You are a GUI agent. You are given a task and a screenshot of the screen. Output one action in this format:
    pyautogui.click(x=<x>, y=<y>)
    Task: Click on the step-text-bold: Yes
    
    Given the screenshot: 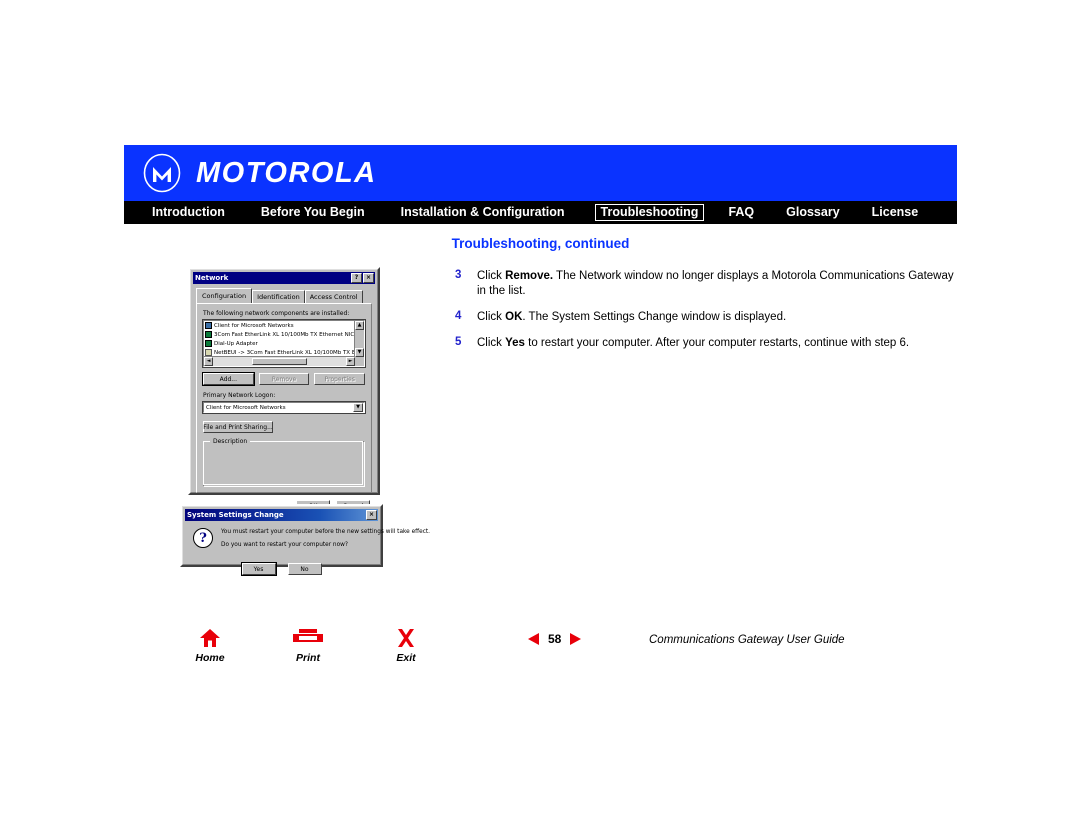 What is the action you would take?
    pyautogui.click(x=515, y=343)
    